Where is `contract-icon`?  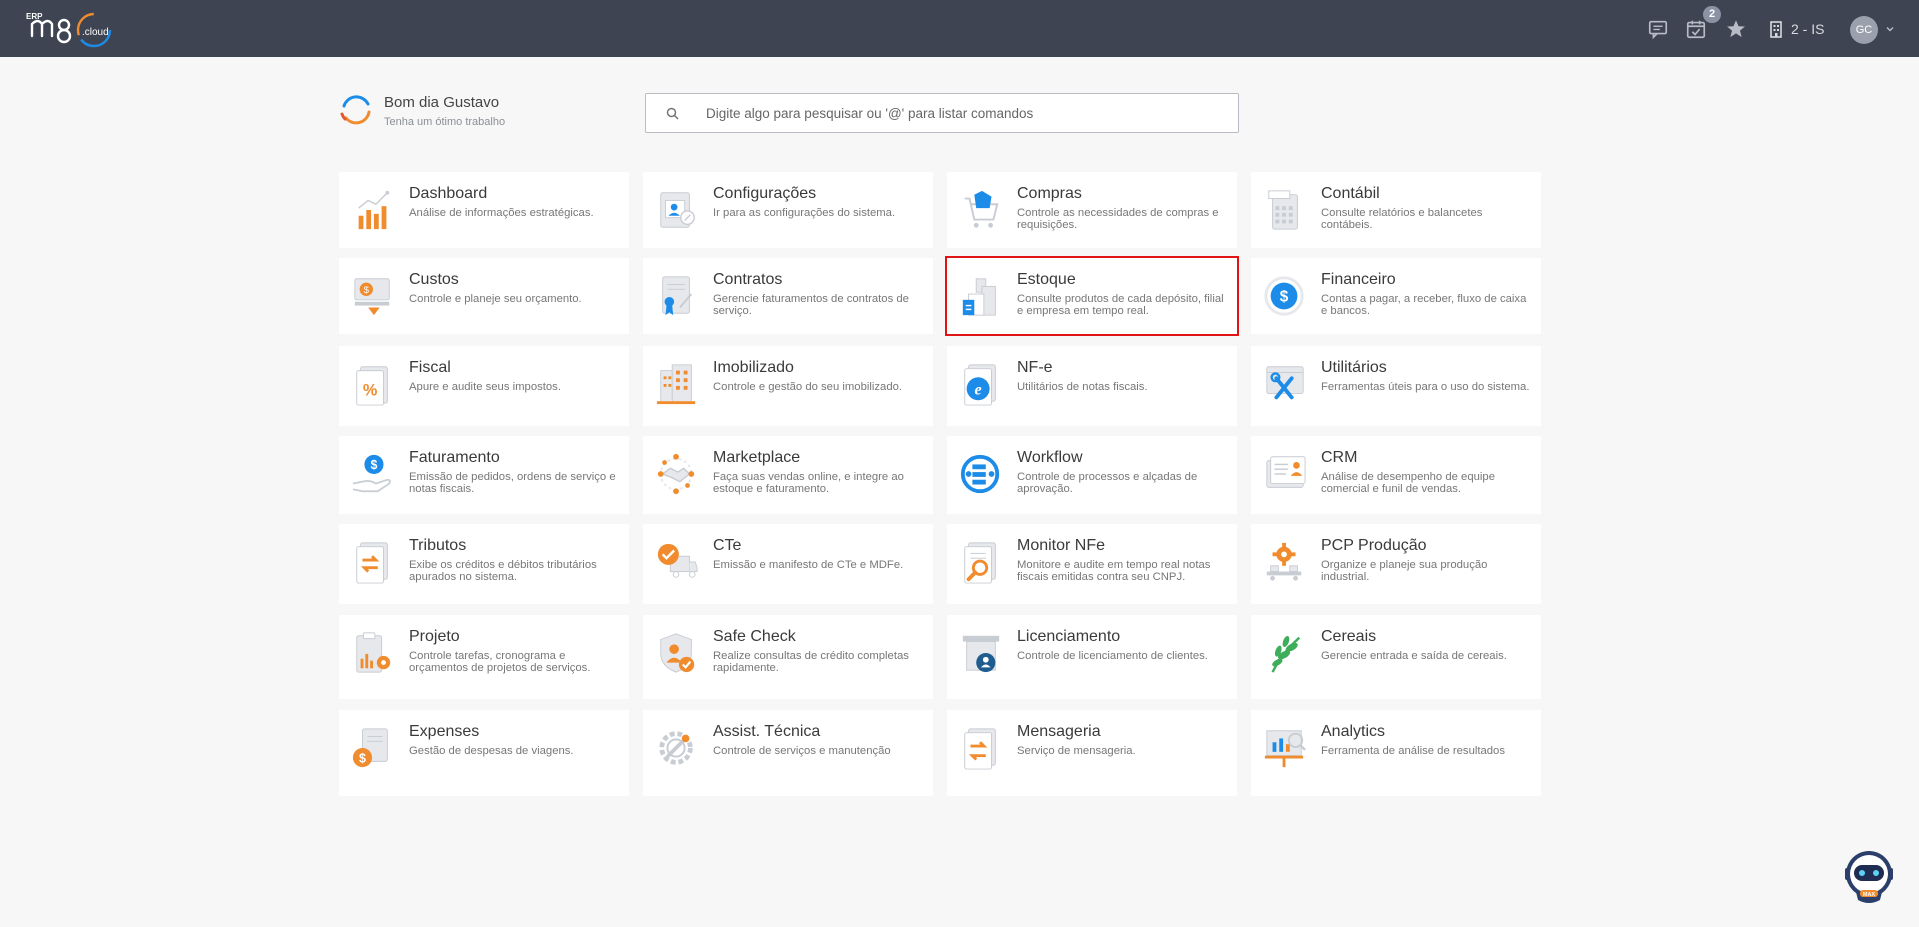 contract-icon is located at coordinates (677, 296).